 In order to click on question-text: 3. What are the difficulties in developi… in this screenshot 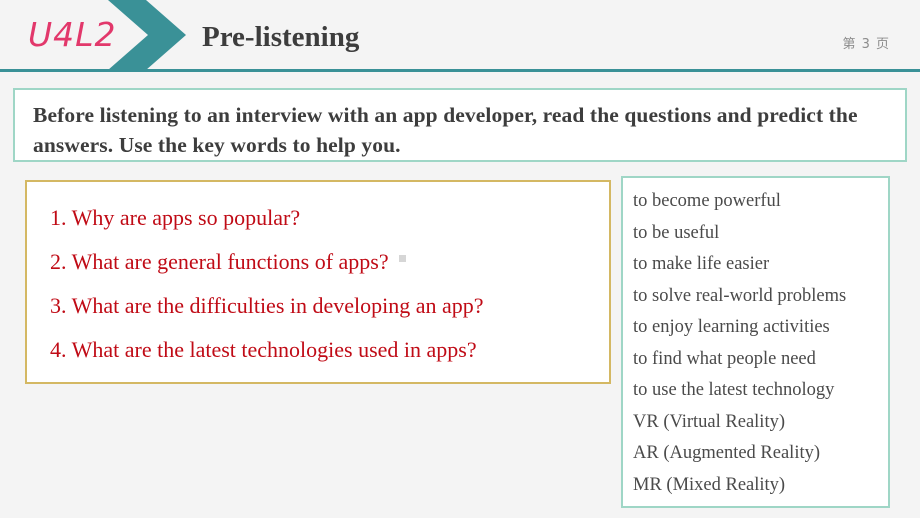, I will do `click(267, 305)`.